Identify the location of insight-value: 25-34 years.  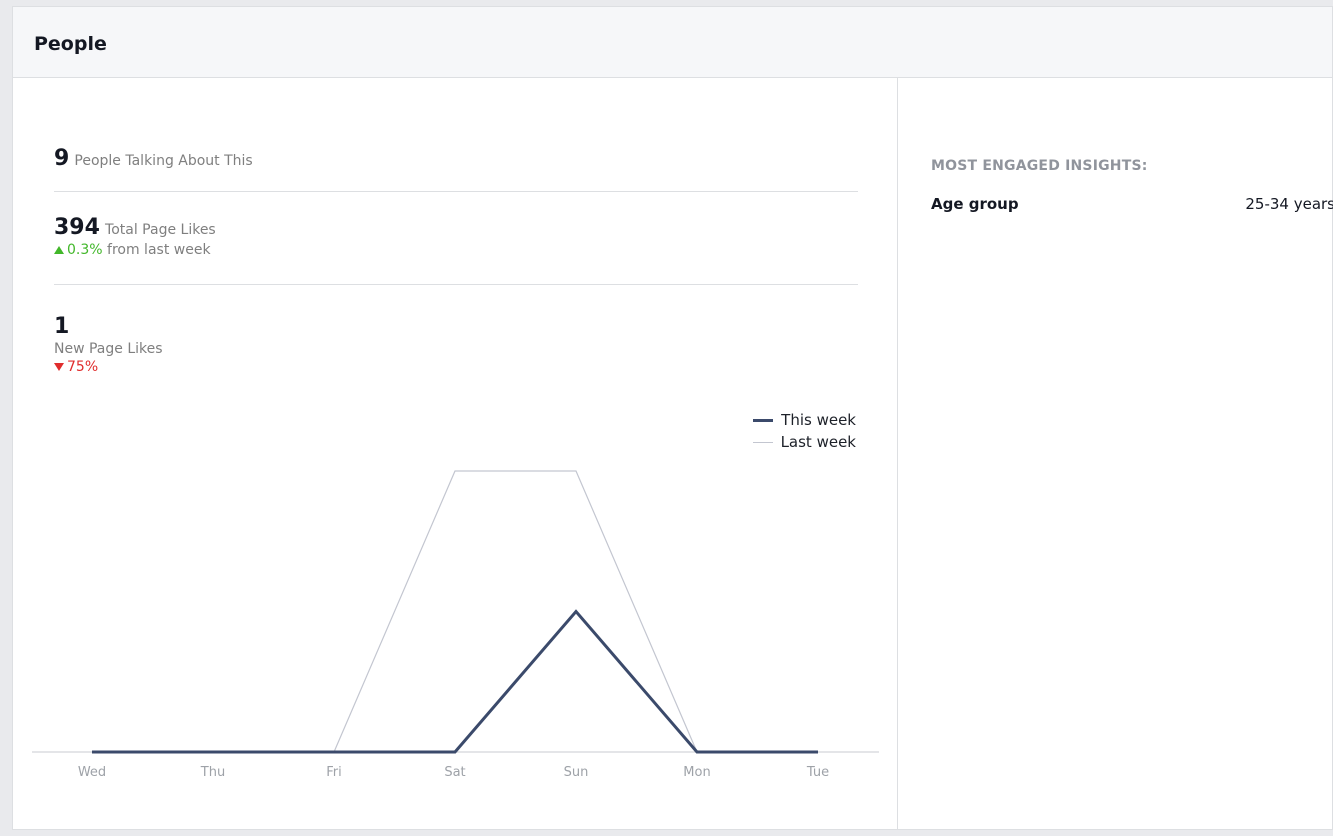
(1289, 204).